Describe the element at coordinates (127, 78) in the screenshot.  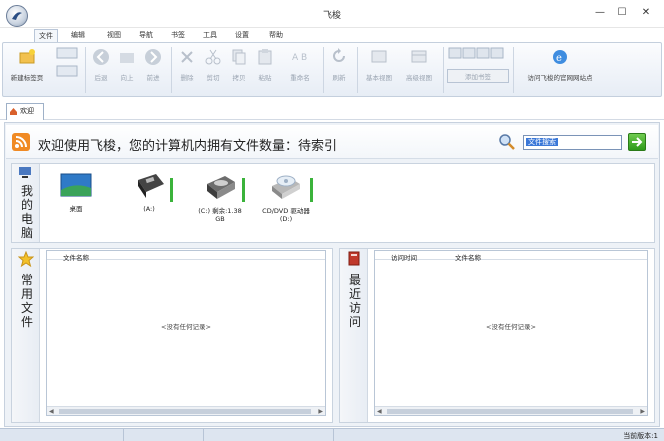
I see `up-label: 向上` at that location.